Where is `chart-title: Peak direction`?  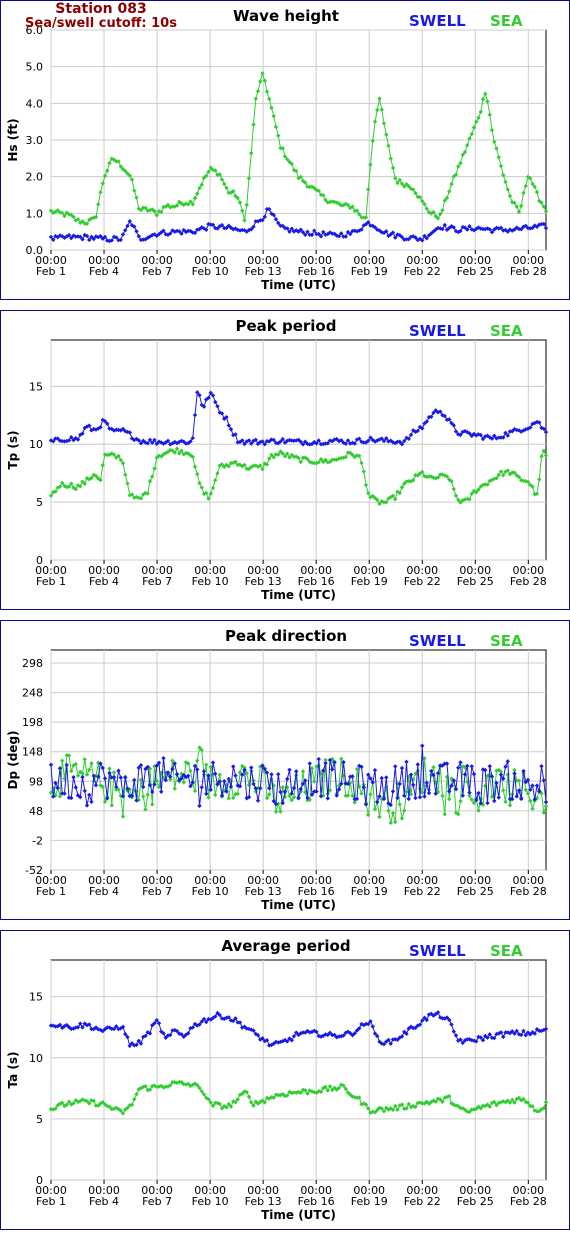
chart-title: Peak direction is located at coordinates (286, 636).